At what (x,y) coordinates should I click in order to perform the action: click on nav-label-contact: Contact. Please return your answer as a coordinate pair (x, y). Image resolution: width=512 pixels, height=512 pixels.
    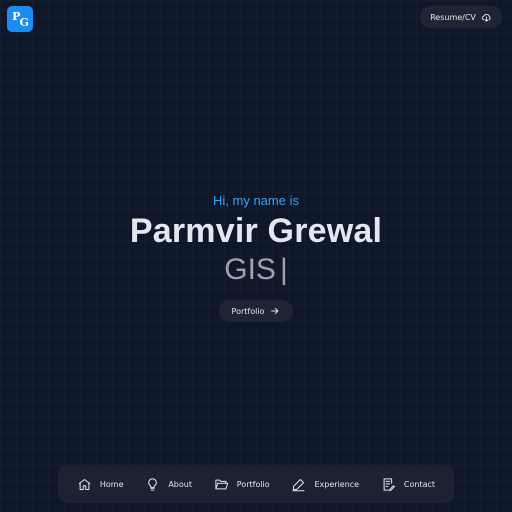
    Looking at the image, I should click on (419, 484).